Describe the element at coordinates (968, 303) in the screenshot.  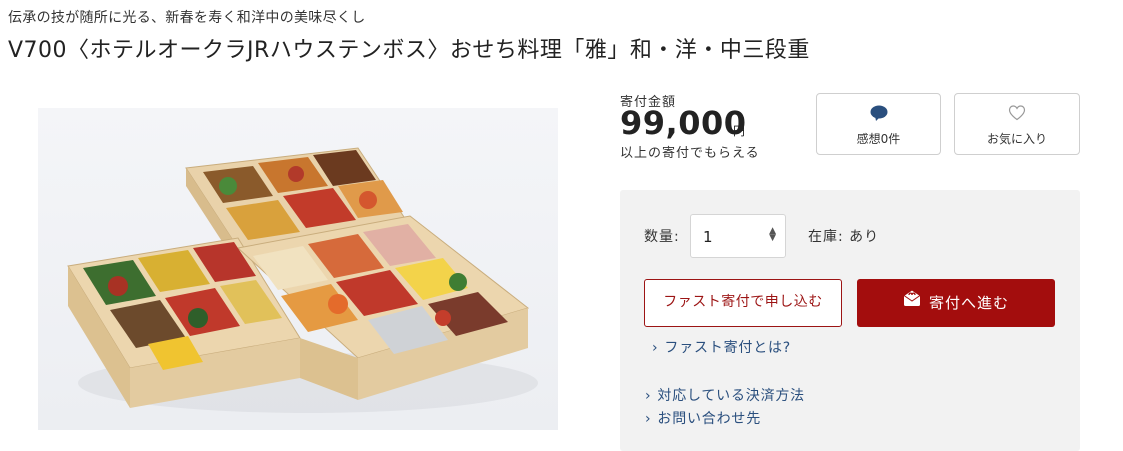
I see `donate-button-label: 寄付へ進む` at that location.